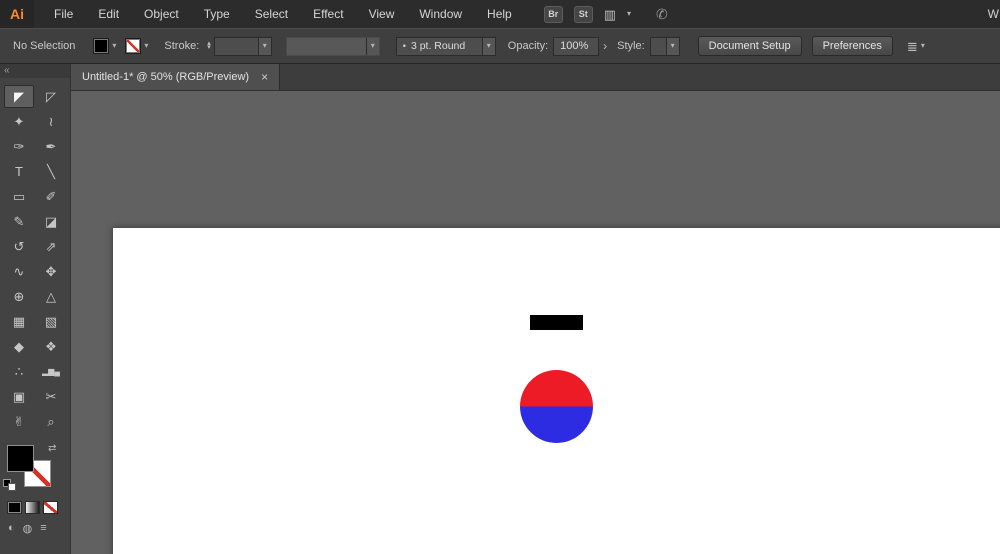  Describe the element at coordinates (51, 121) in the screenshot. I see `lasso-tool: ≀` at that location.